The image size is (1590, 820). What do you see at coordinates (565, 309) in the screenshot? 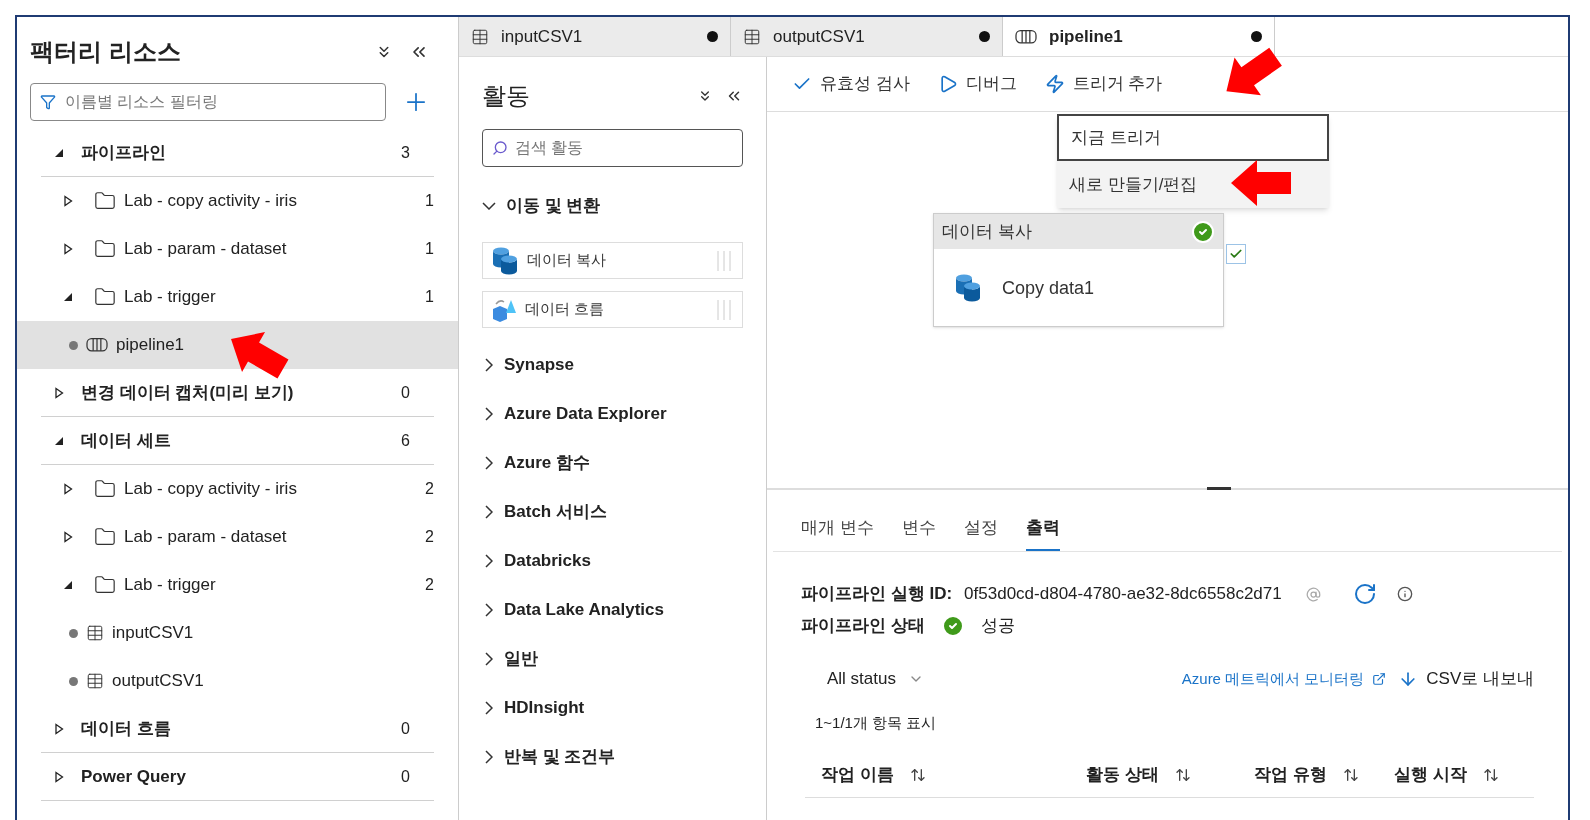
I see `activity-label: 데이터 흐름` at bounding box center [565, 309].